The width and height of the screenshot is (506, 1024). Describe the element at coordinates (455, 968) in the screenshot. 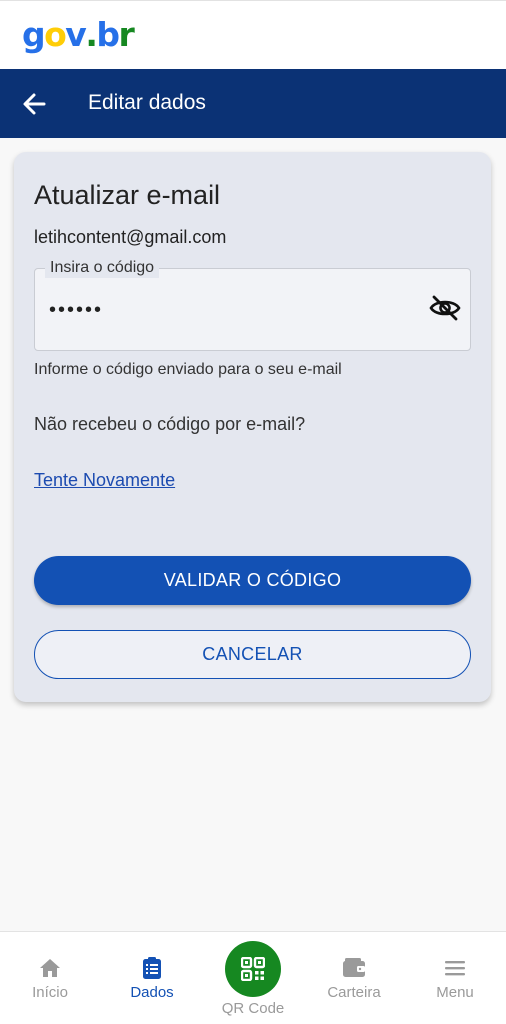

I see `menu-icon` at that location.